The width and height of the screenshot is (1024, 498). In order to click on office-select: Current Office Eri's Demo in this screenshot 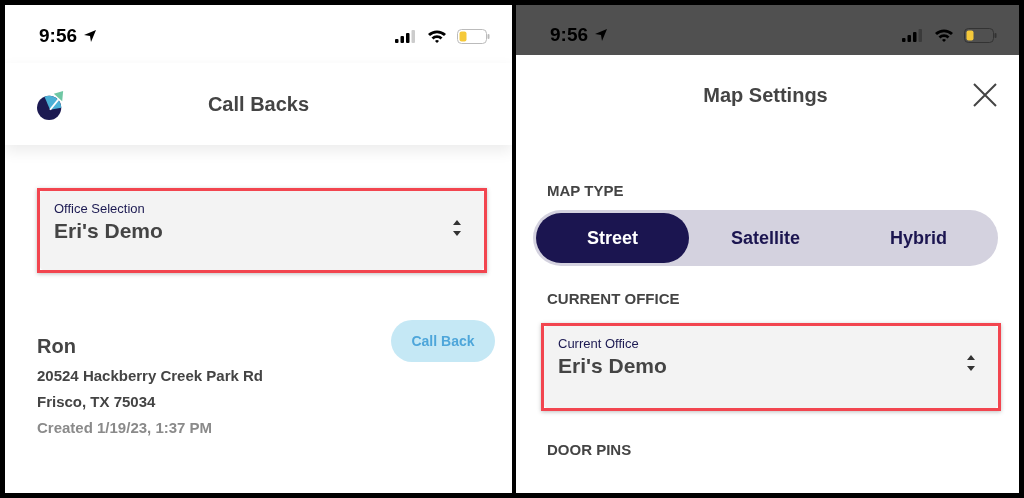, I will do `click(771, 367)`.